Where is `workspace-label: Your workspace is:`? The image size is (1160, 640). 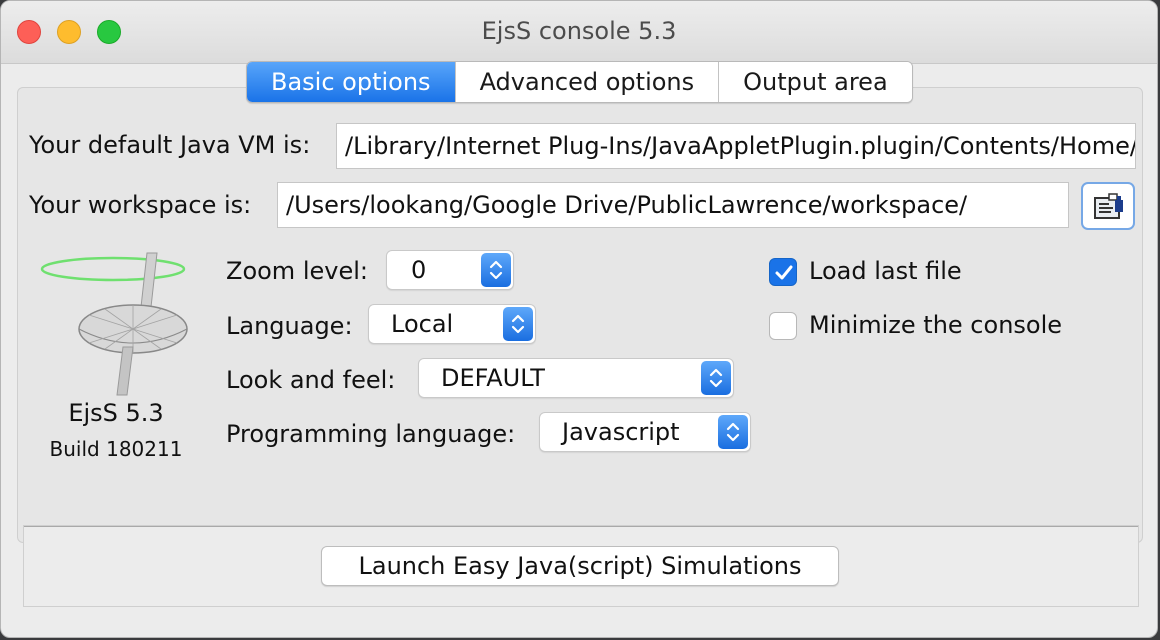 workspace-label: Your workspace is: is located at coordinates (140, 205).